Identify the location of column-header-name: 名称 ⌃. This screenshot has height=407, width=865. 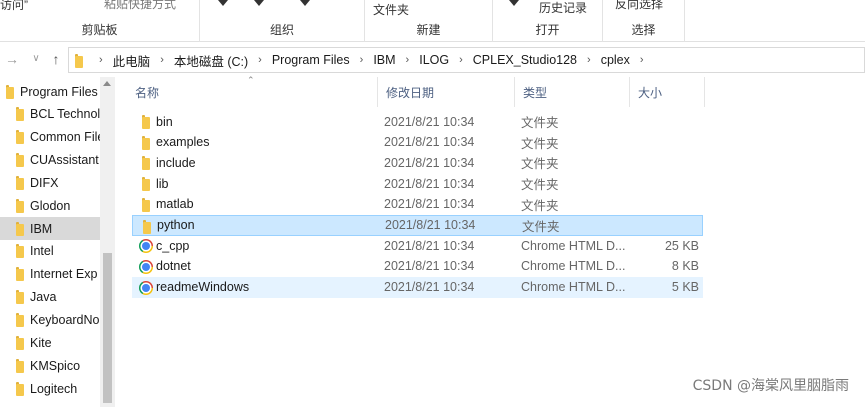
(252, 91).